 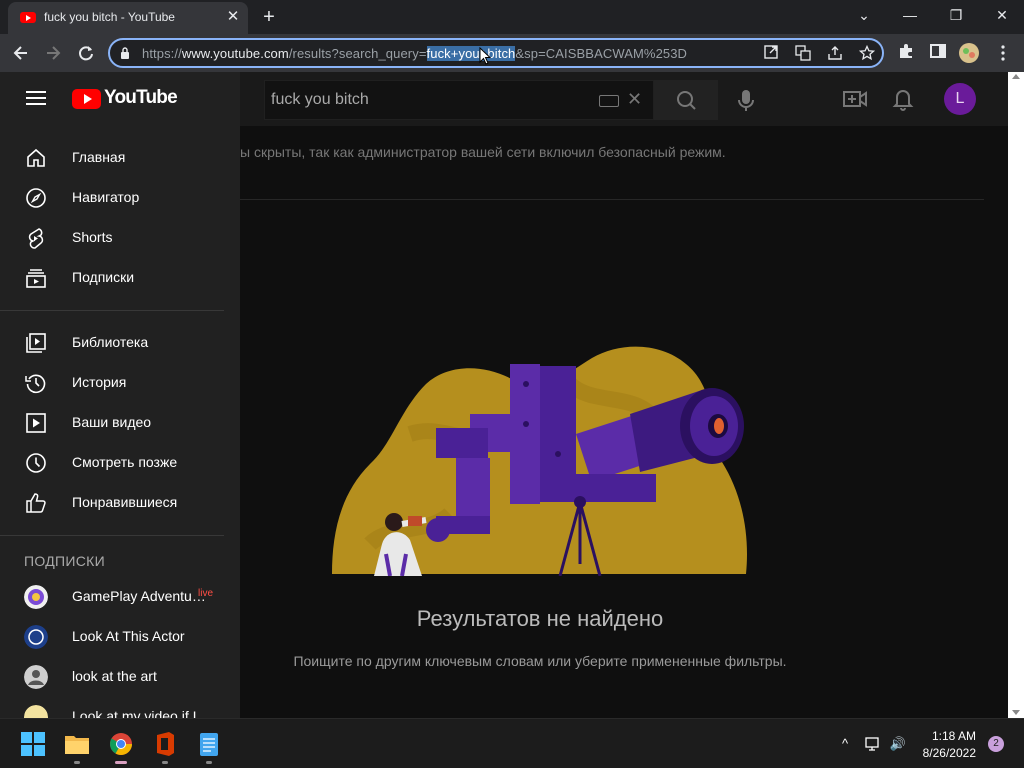 I want to click on sidebar-item-subscriptions: Подписки, so click(x=112, y=278).